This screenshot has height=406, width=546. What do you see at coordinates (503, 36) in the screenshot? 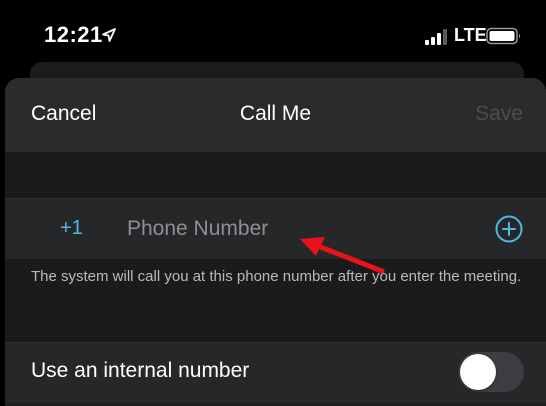
I see `battery-icon` at bounding box center [503, 36].